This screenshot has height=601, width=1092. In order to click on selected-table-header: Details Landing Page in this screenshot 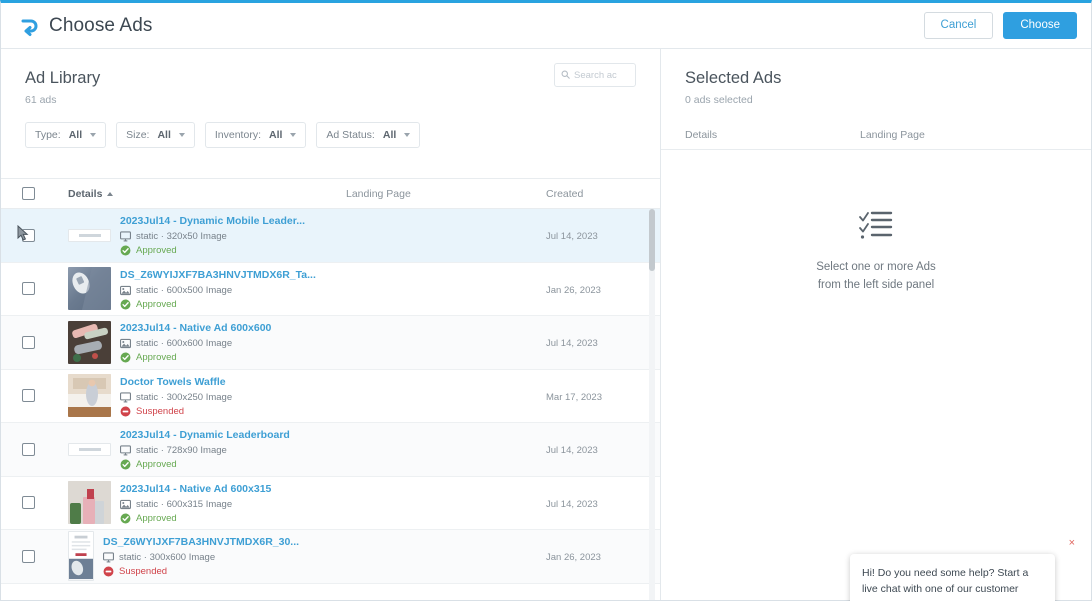, I will do `click(876, 128)`.